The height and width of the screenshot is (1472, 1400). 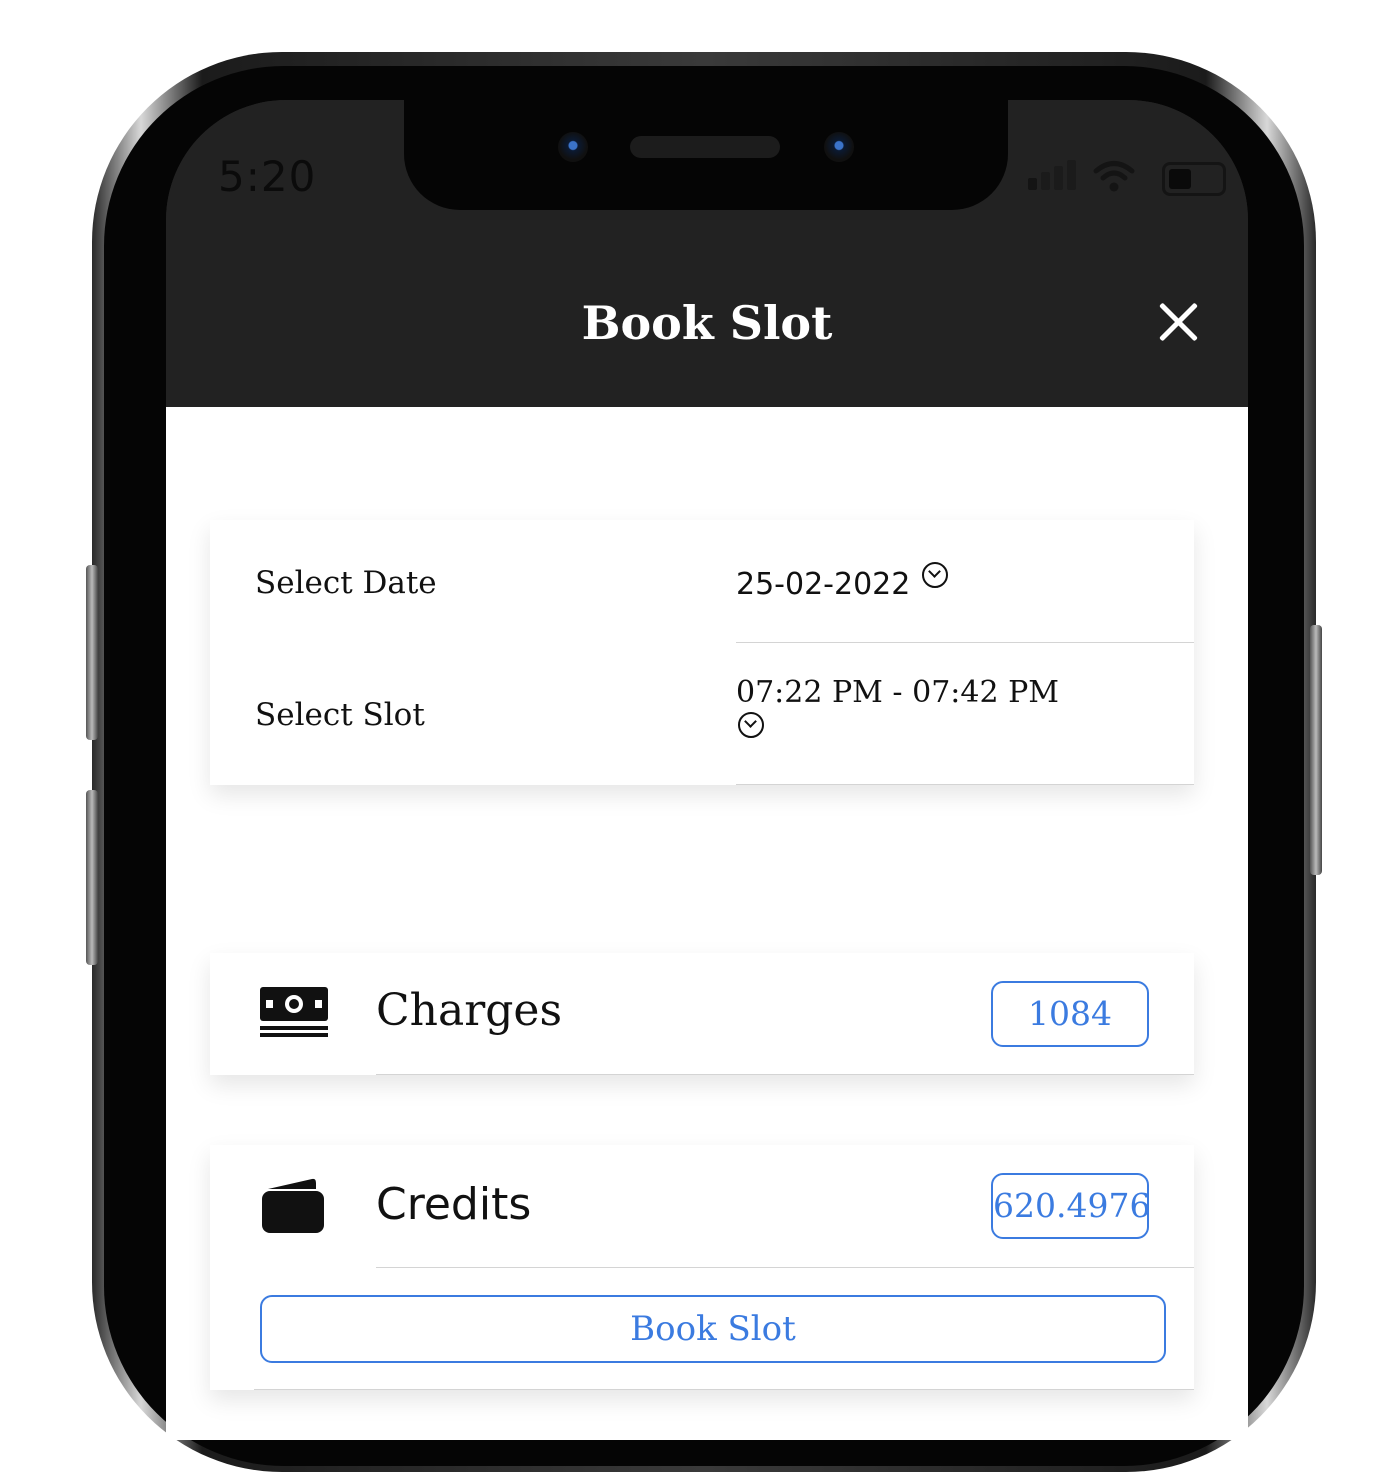 What do you see at coordinates (469, 1010) in the screenshot?
I see `charges-label: Charges` at bounding box center [469, 1010].